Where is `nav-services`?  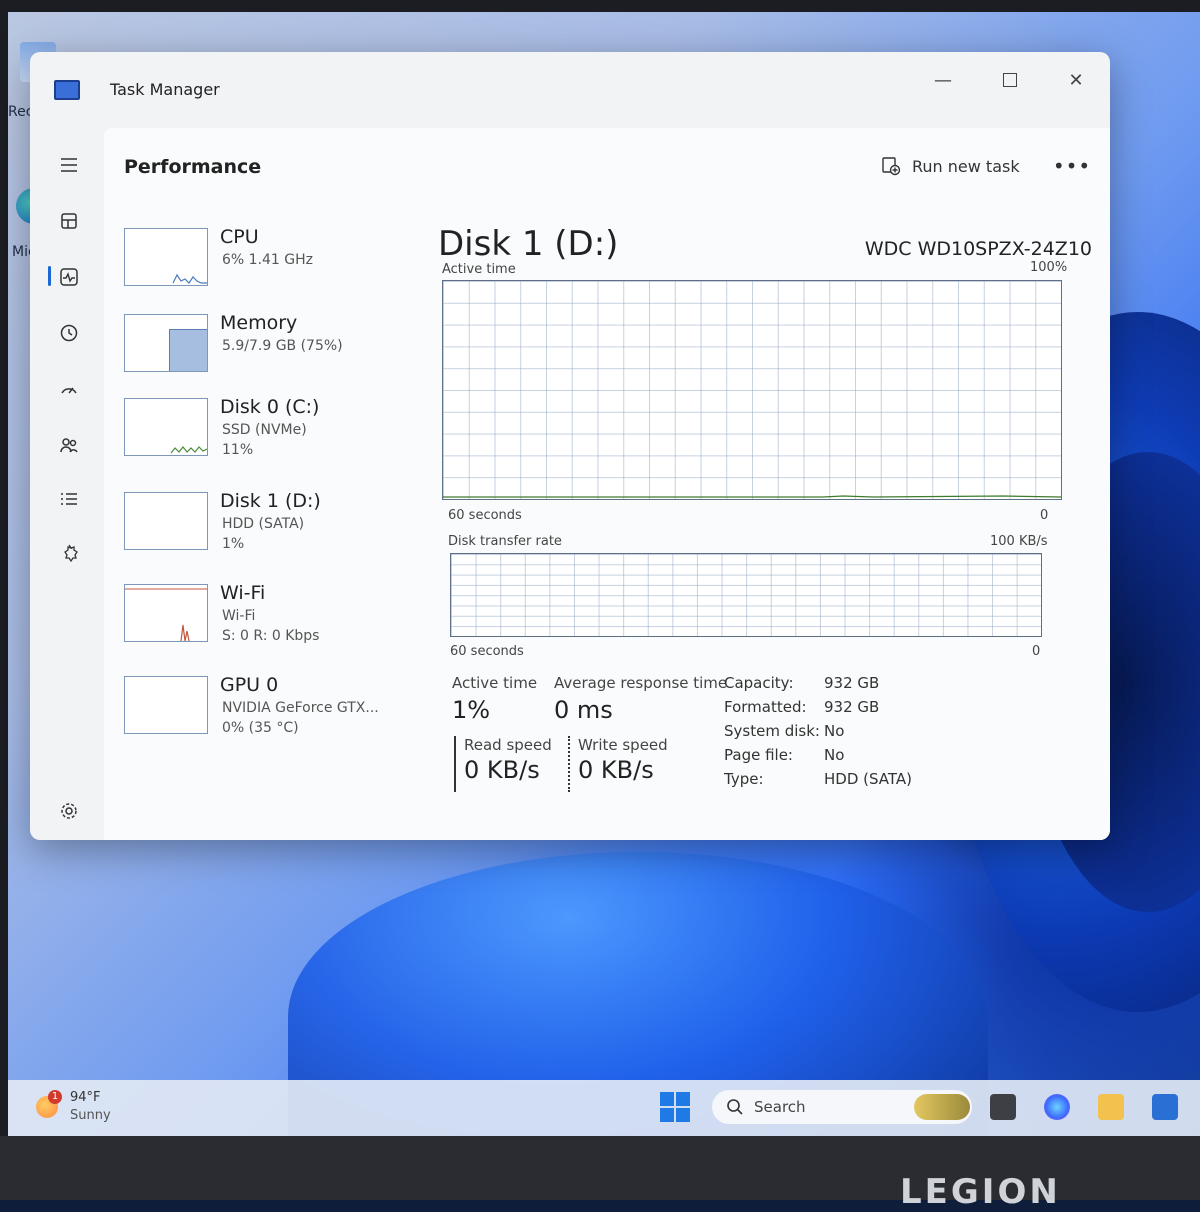
nav-services is located at coordinates (69, 553).